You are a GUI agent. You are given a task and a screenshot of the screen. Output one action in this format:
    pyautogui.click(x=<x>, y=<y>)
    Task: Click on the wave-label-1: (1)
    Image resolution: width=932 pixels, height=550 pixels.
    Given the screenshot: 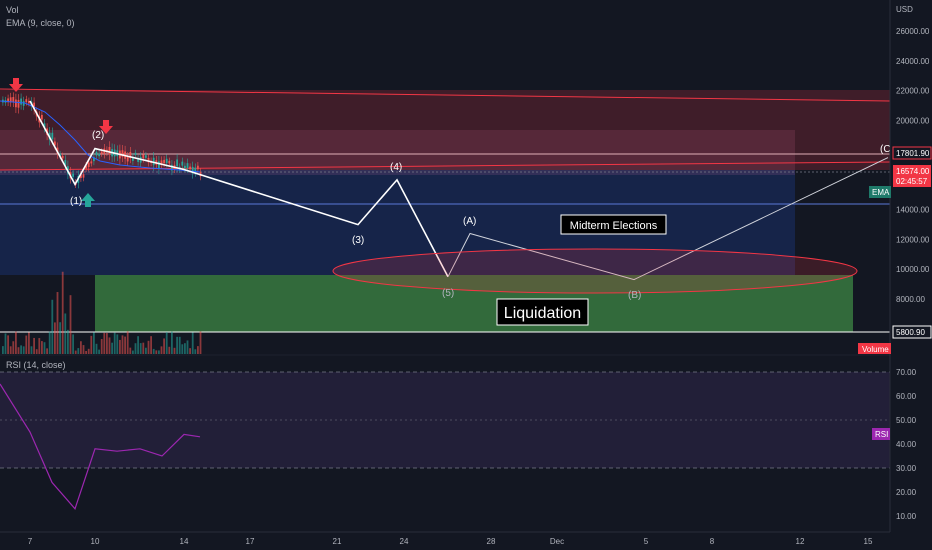 What is the action you would take?
    pyautogui.click(x=76, y=201)
    